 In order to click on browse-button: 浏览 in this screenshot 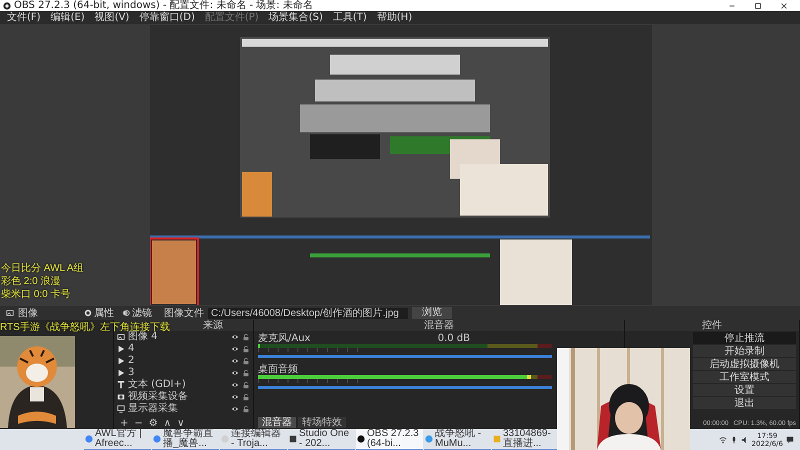, I will do `click(432, 313)`.